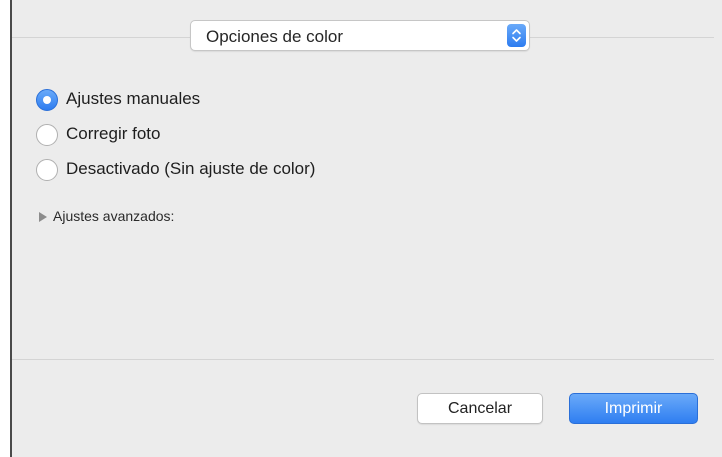 Image resolution: width=722 pixels, height=457 pixels. Describe the element at coordinates (363, 359) in the screenshot. I see `bottom-separator` at that location.